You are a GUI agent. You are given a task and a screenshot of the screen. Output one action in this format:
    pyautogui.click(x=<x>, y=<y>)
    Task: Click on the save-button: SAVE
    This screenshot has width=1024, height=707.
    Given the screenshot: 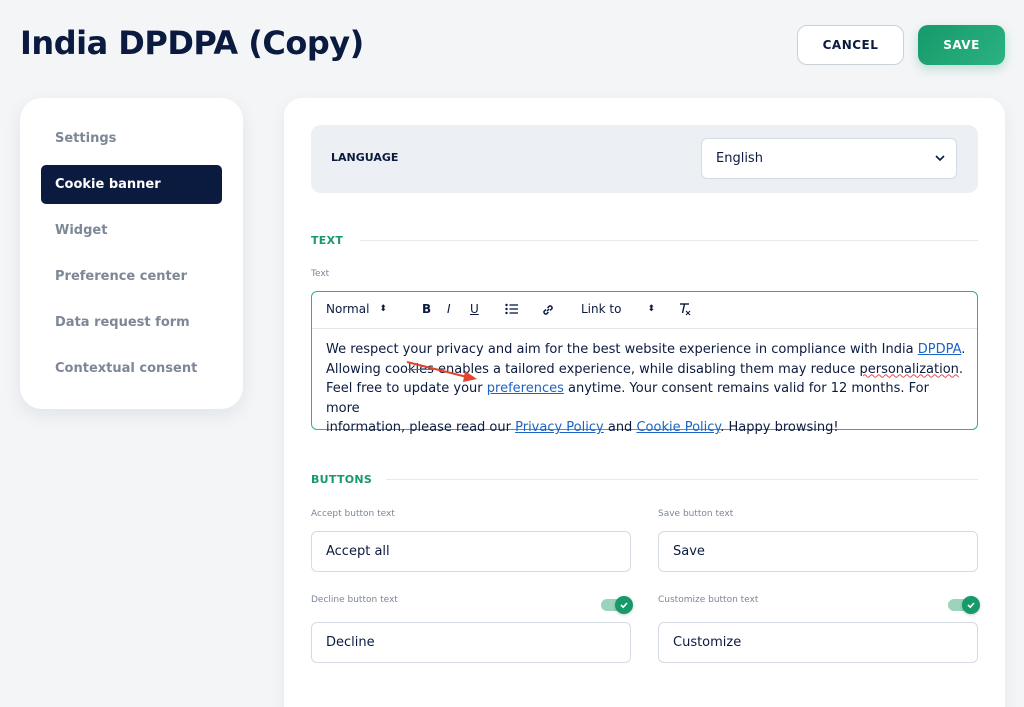 What is the action you would take?
    pyautogui.click(x=961, y=45)
    